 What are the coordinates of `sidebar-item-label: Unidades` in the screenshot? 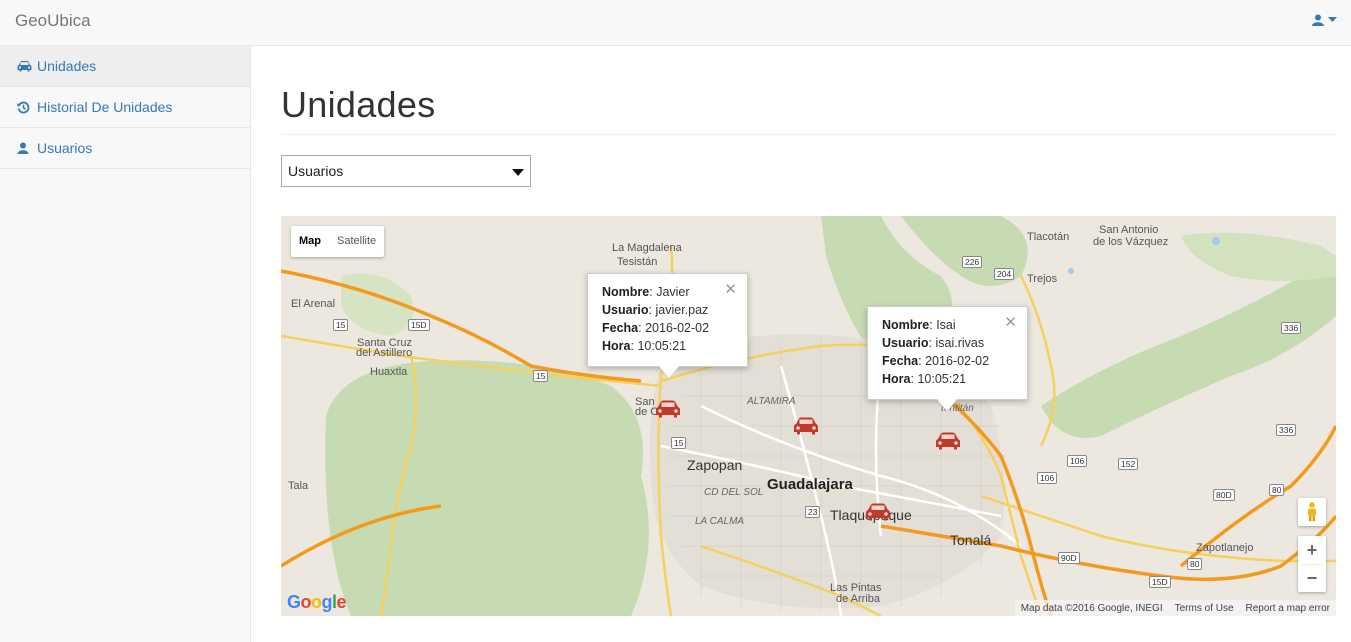 It's located at (67, 66).